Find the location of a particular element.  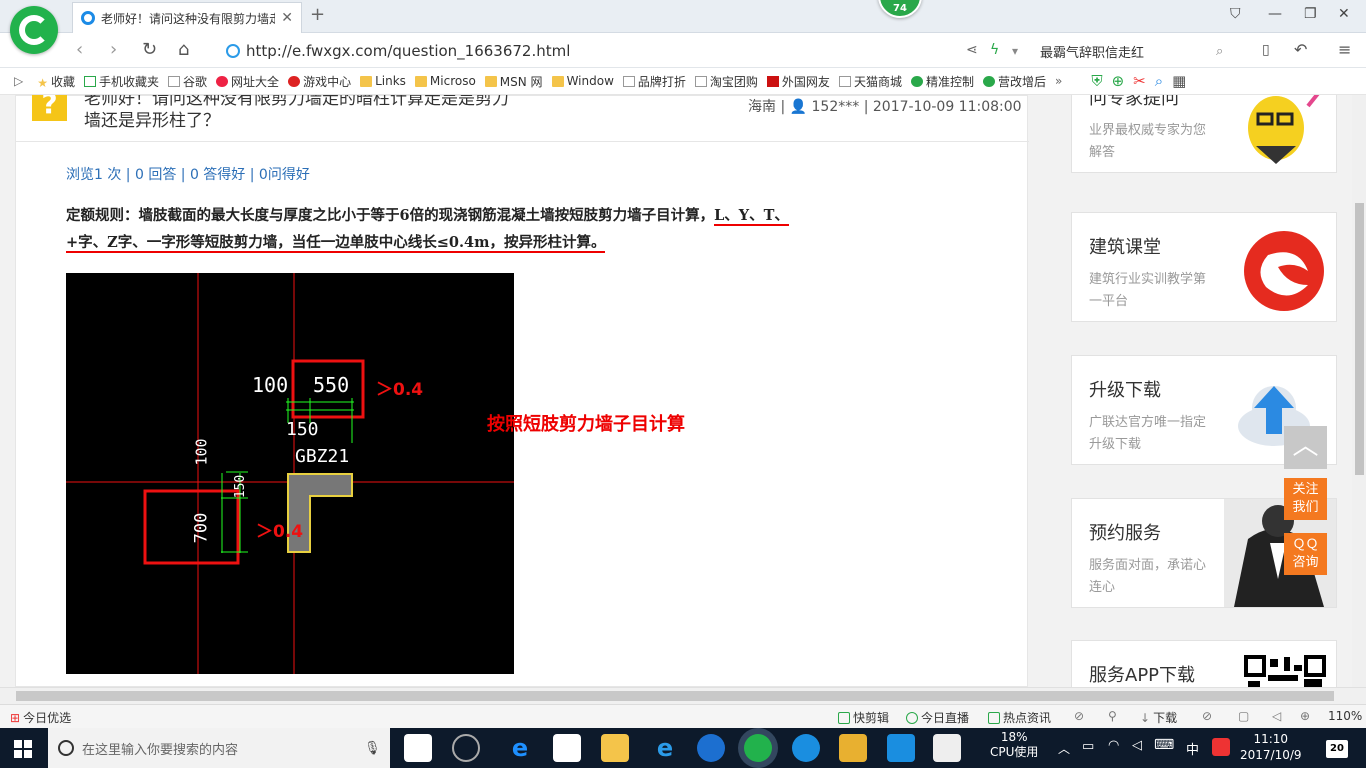

status-item: 热点资讯 is located at coordinates (1019, 717).